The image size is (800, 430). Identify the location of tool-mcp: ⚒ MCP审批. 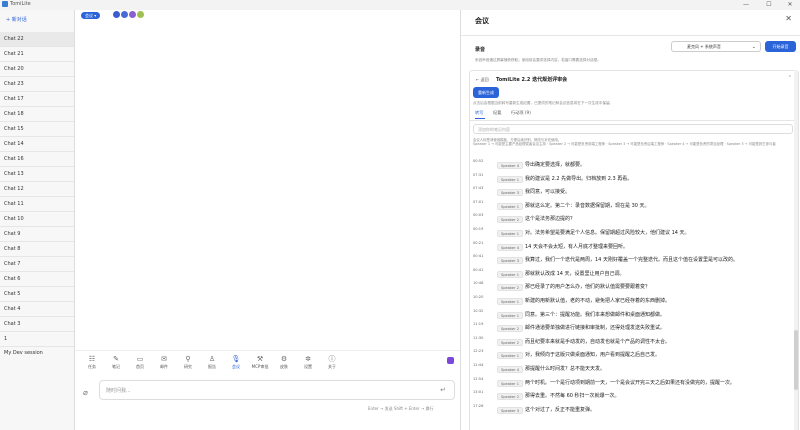
(260, 362).